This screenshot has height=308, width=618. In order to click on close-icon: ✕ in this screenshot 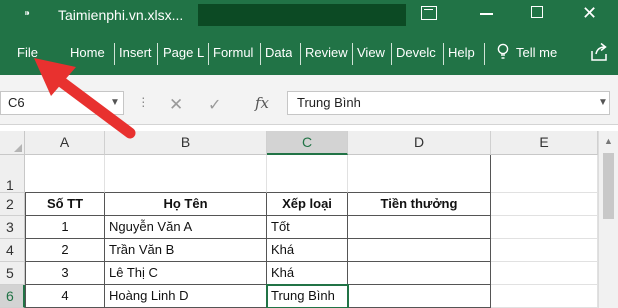, I will do `click(589, 13)`.